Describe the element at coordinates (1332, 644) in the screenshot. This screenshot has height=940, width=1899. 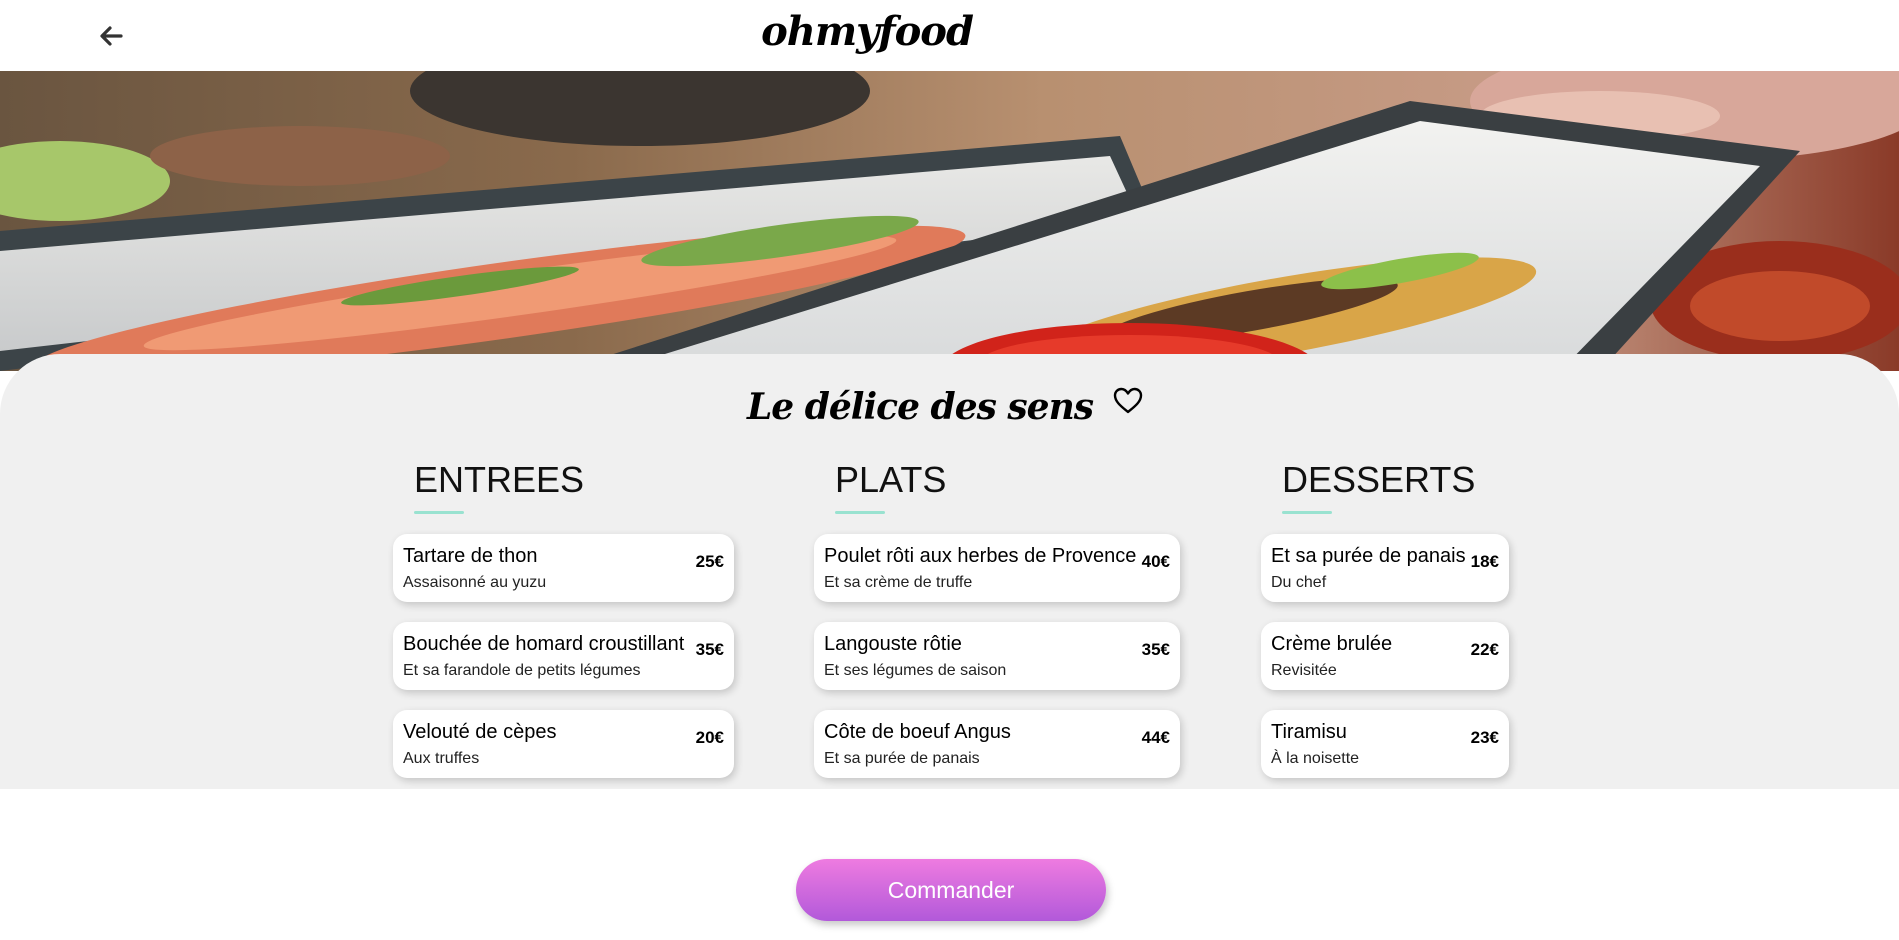
I see `dish-name: Crème brulée` at that location.